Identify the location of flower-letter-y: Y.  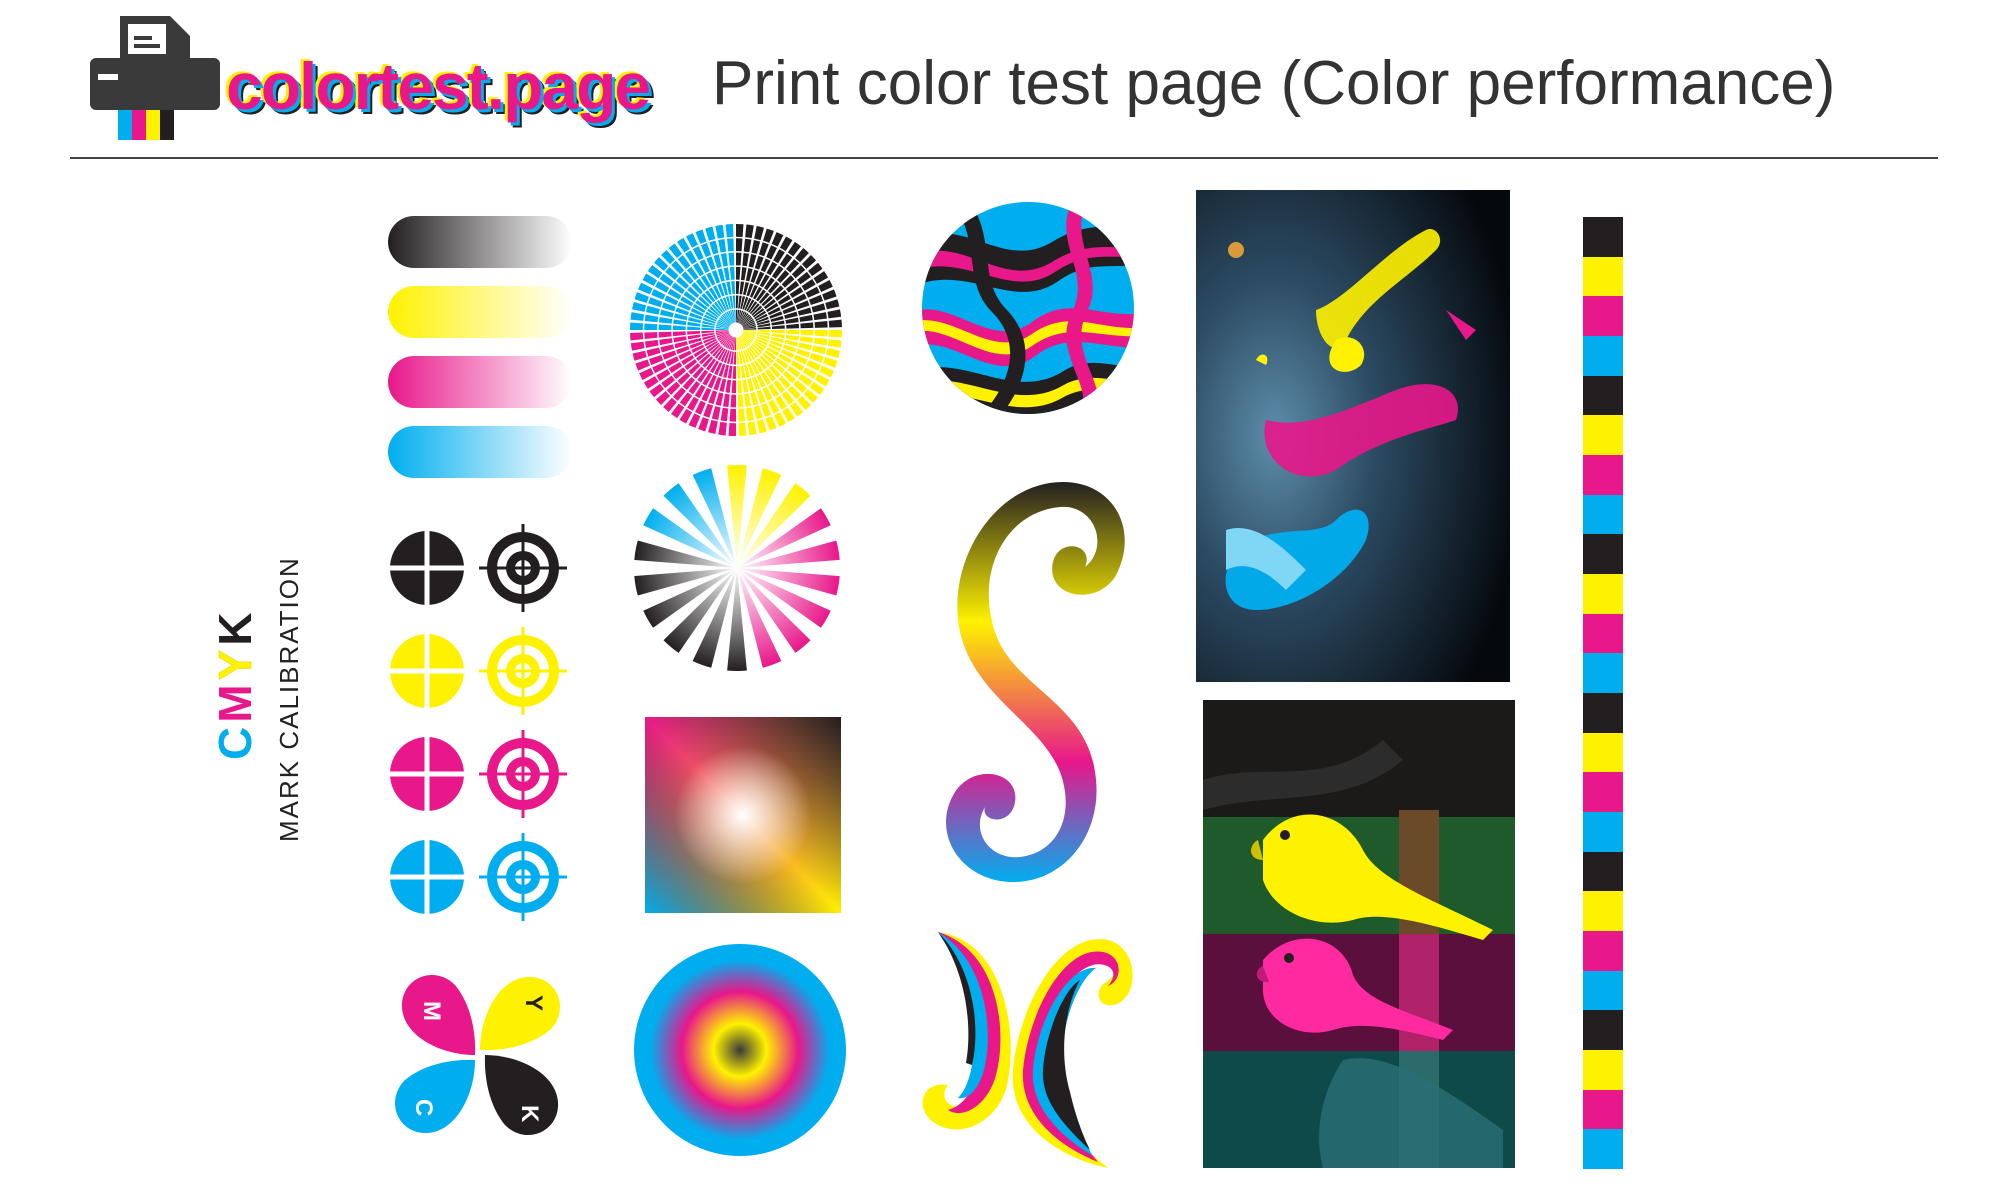
(533, 1003).